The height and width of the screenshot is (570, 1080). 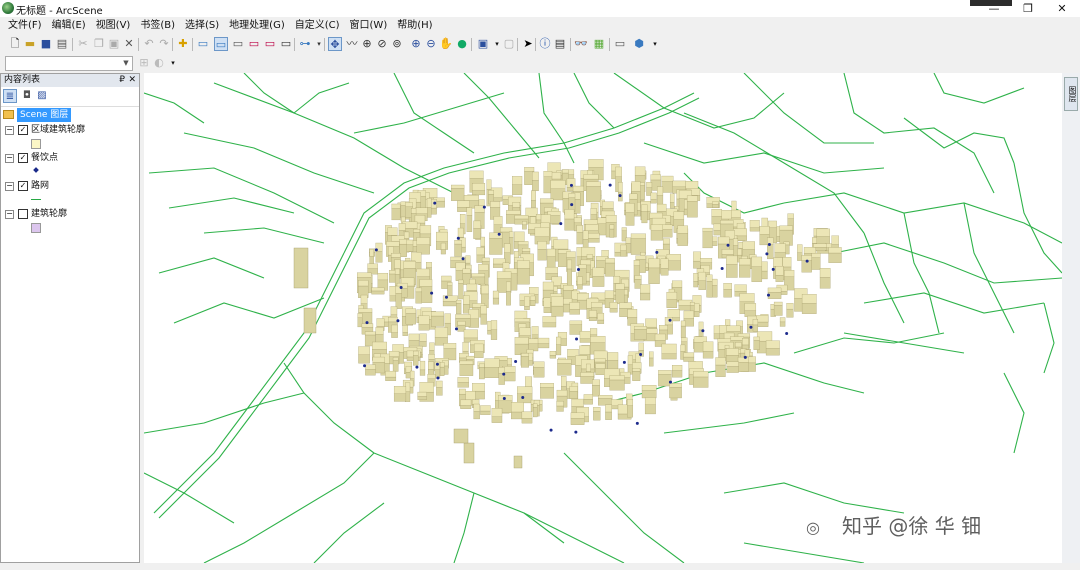 What do you see at coordinates (254, 44) in the screenshot?
I see `animation-icon: ▭` at bounding box center [254, 44].